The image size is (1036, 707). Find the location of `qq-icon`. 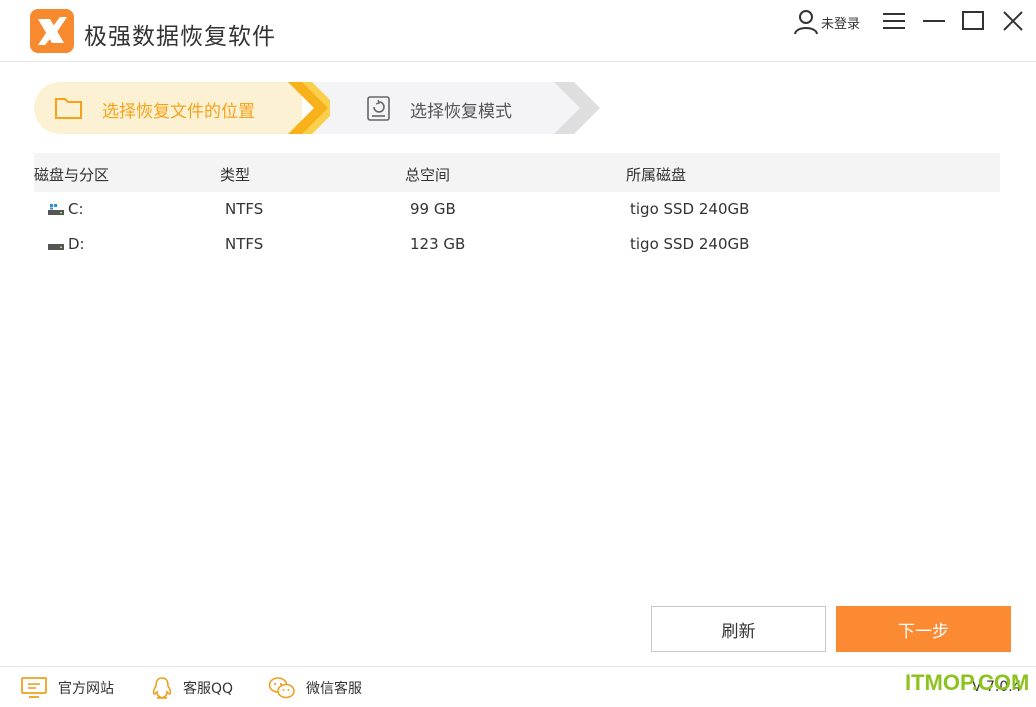

qq-icon is located at coordinates (162, 688).